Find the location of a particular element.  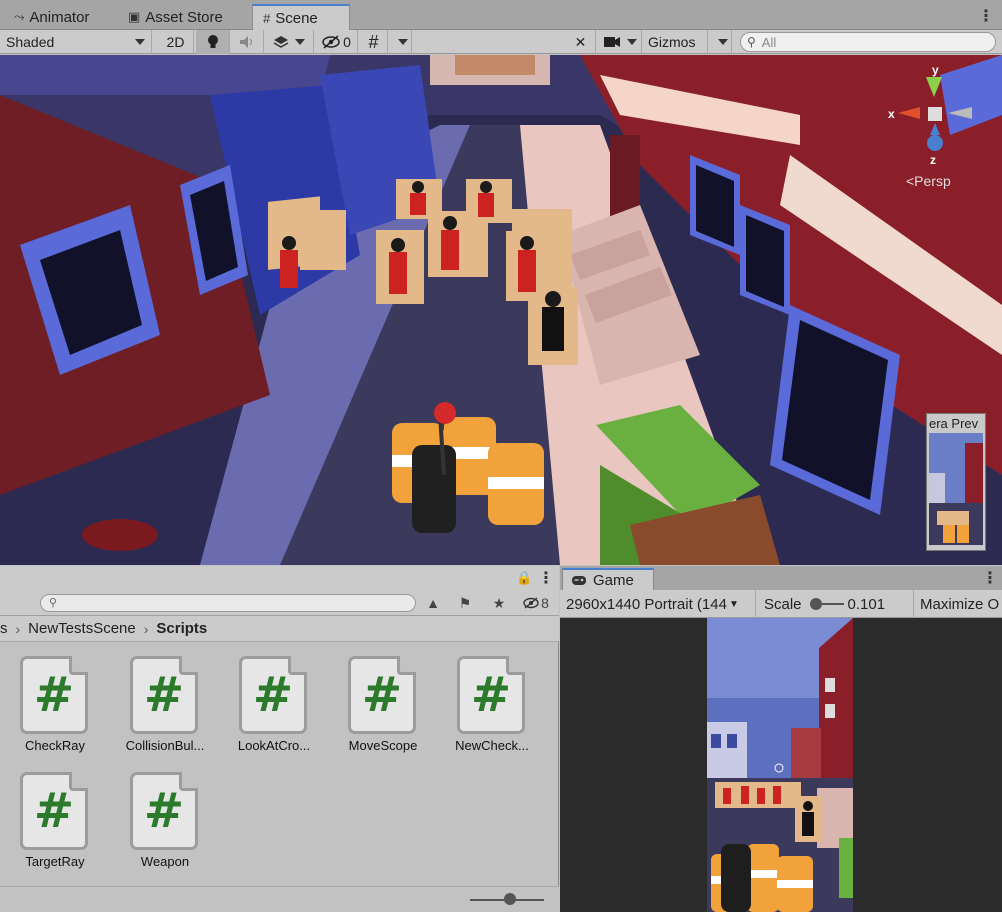

gizmos-button: Gizmos is located at coordinates (675, 42).